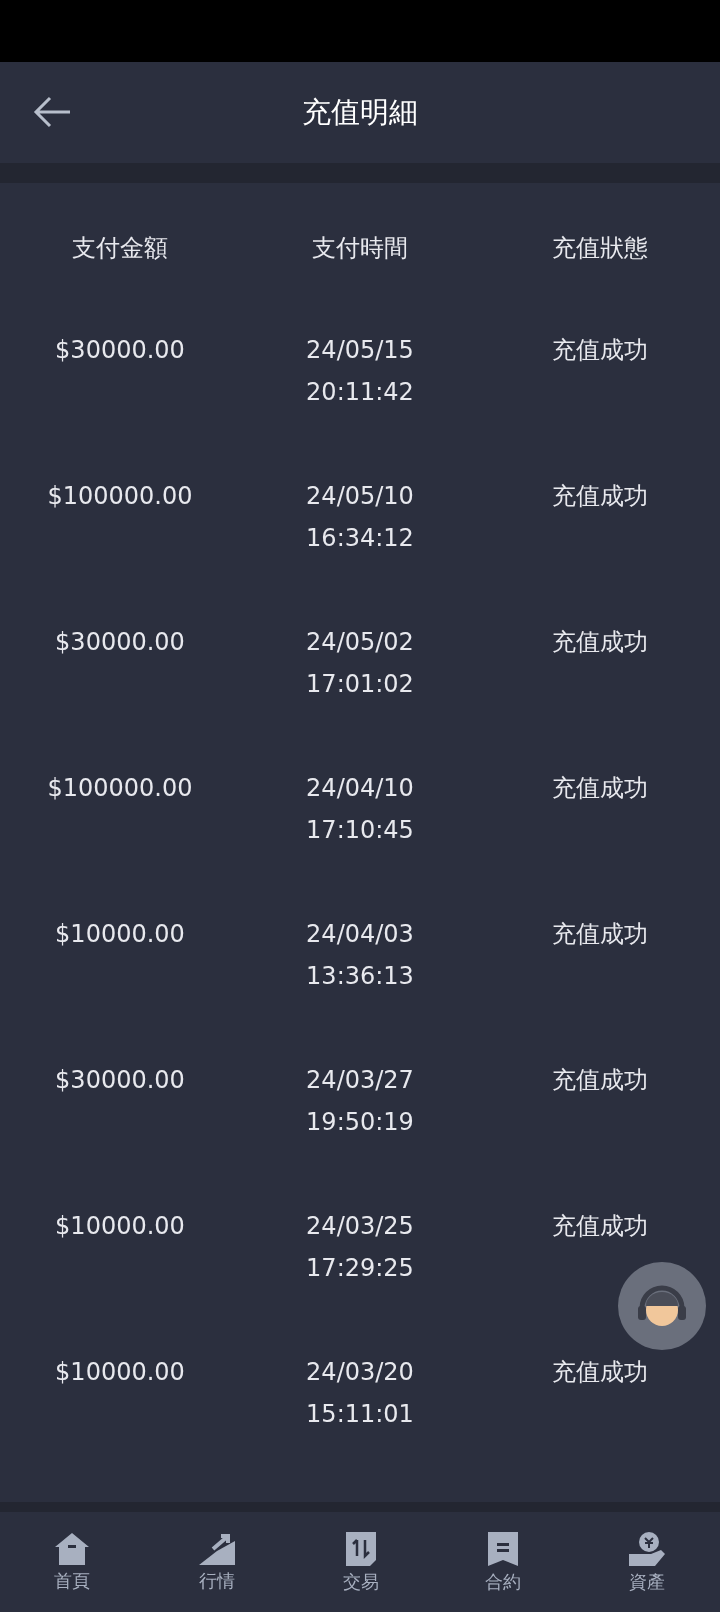 Image resolution: width=720 pixels, height=1612 pixels. Describe the element at coordinates (360, 517) in the screenshot. I see `time-cell-text: 24/05/10 16:34:12` at that location.